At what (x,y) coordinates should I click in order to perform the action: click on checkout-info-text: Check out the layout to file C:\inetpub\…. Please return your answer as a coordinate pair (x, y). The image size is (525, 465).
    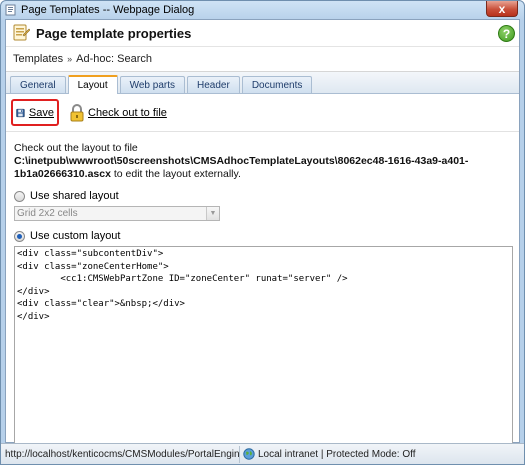
    Looking at the image, I should click on (262, 161).